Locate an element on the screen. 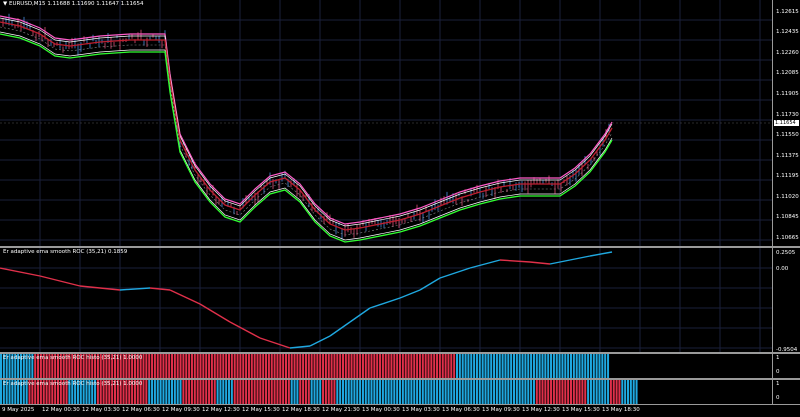  time-label: 12 May 21:30 is located at coordinates (341, 410).